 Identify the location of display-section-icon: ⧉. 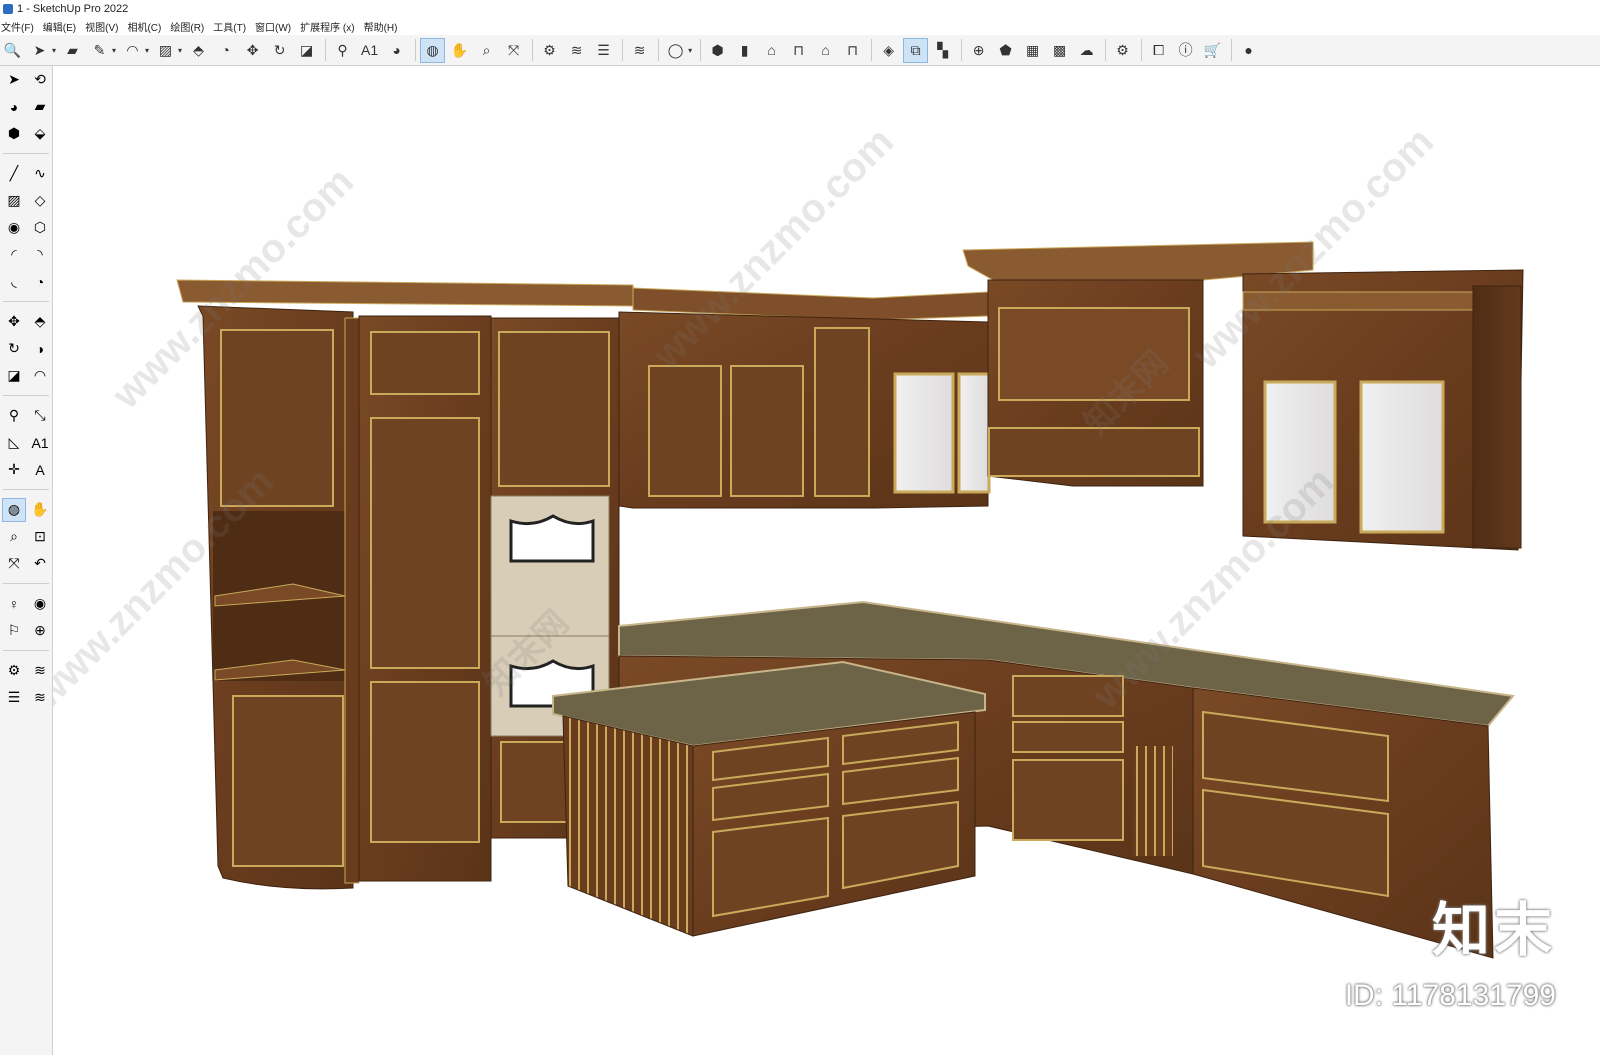
(916, 50).